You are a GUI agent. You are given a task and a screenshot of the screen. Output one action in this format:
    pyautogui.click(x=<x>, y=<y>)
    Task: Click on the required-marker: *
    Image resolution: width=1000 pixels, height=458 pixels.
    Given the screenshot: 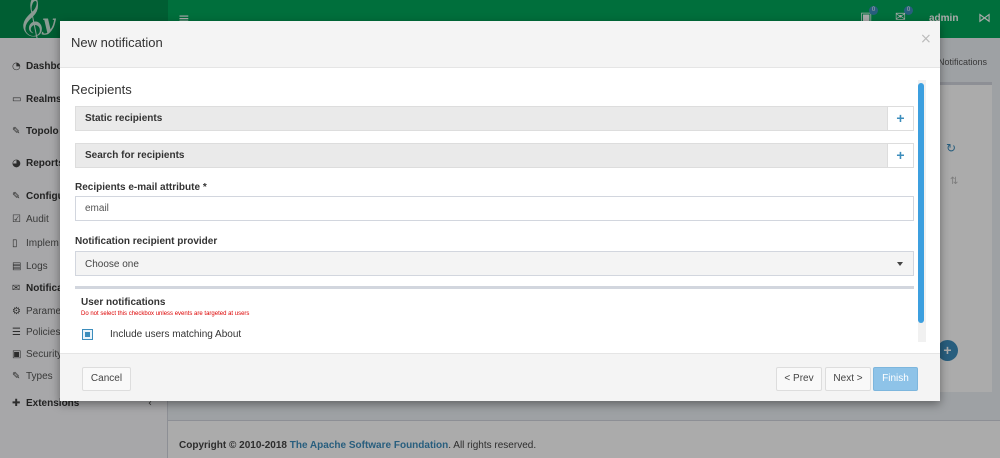 What is the action you would take?
    pyautogui.click(x=204, y=187)
    